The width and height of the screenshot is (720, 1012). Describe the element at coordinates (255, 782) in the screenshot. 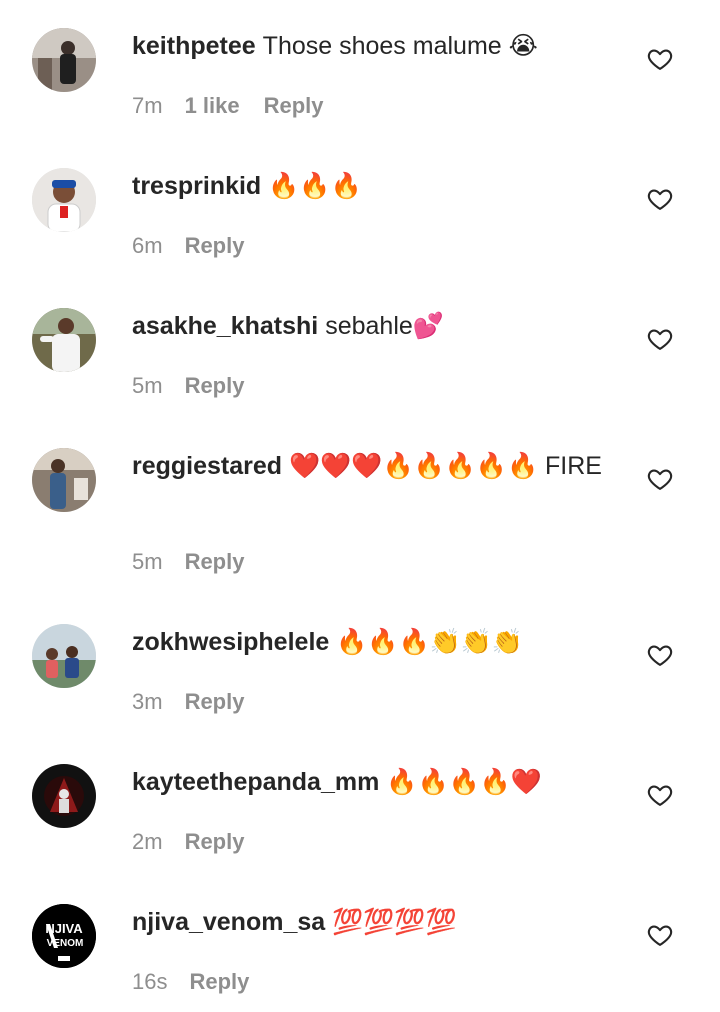

I see `comment-username: kayteethepanda_mm` at that location.